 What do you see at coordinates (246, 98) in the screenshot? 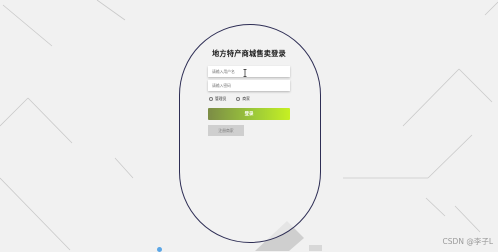
I see `role-label-merchant: 商家` at bounding box center [246, 98].